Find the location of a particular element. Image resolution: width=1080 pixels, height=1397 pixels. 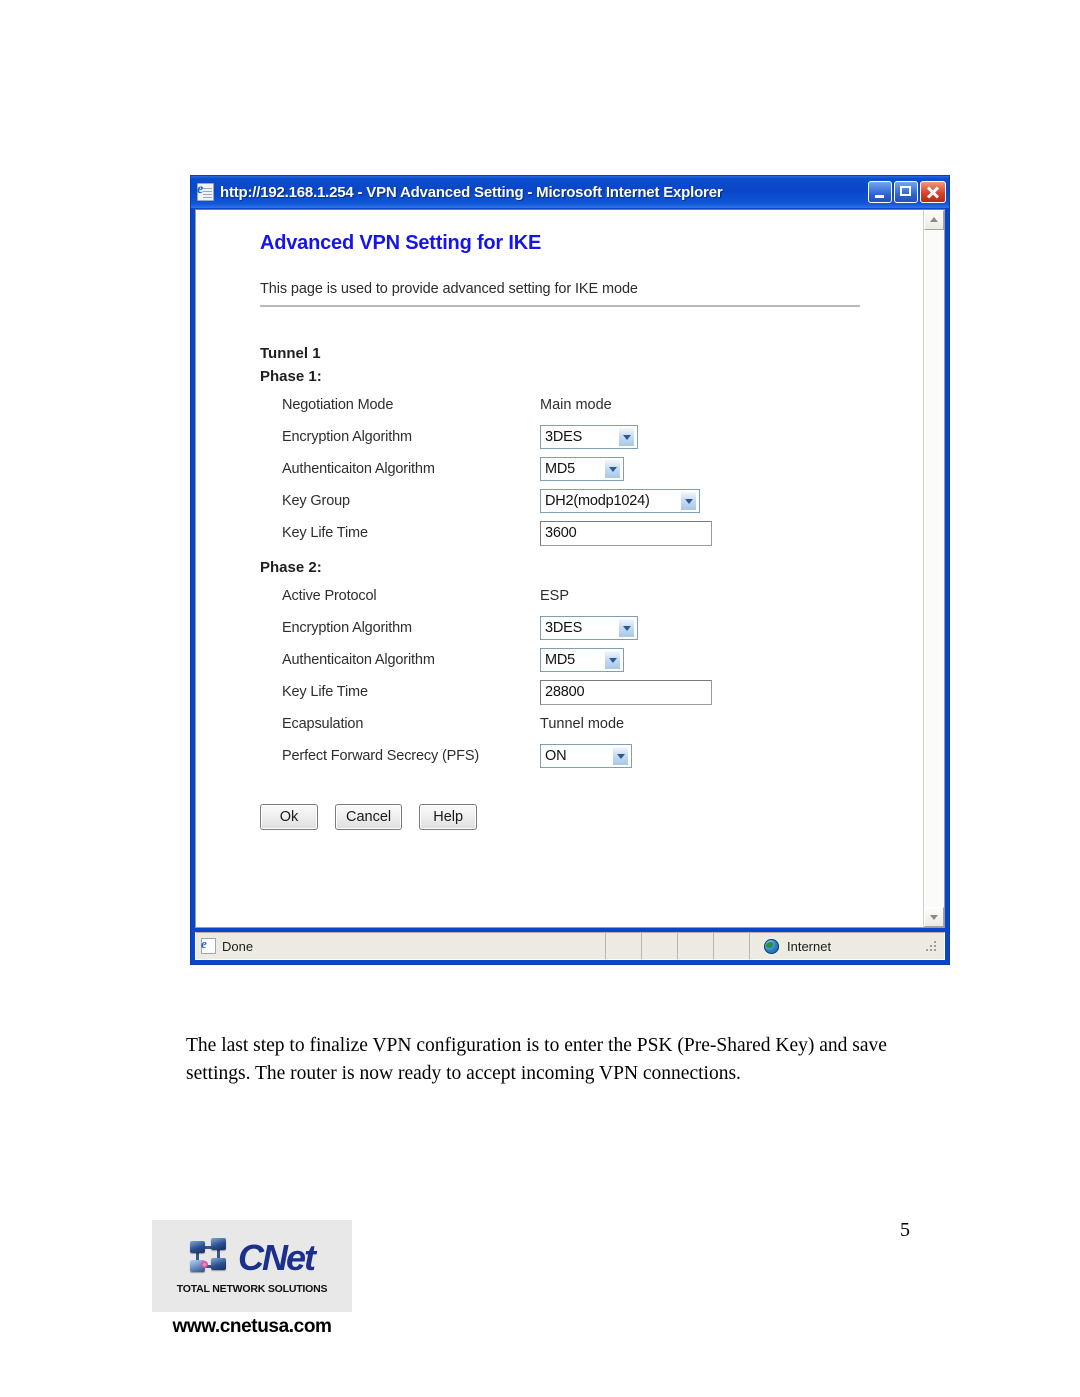

network-nodes-icon is located at coordinates (210, 1257).